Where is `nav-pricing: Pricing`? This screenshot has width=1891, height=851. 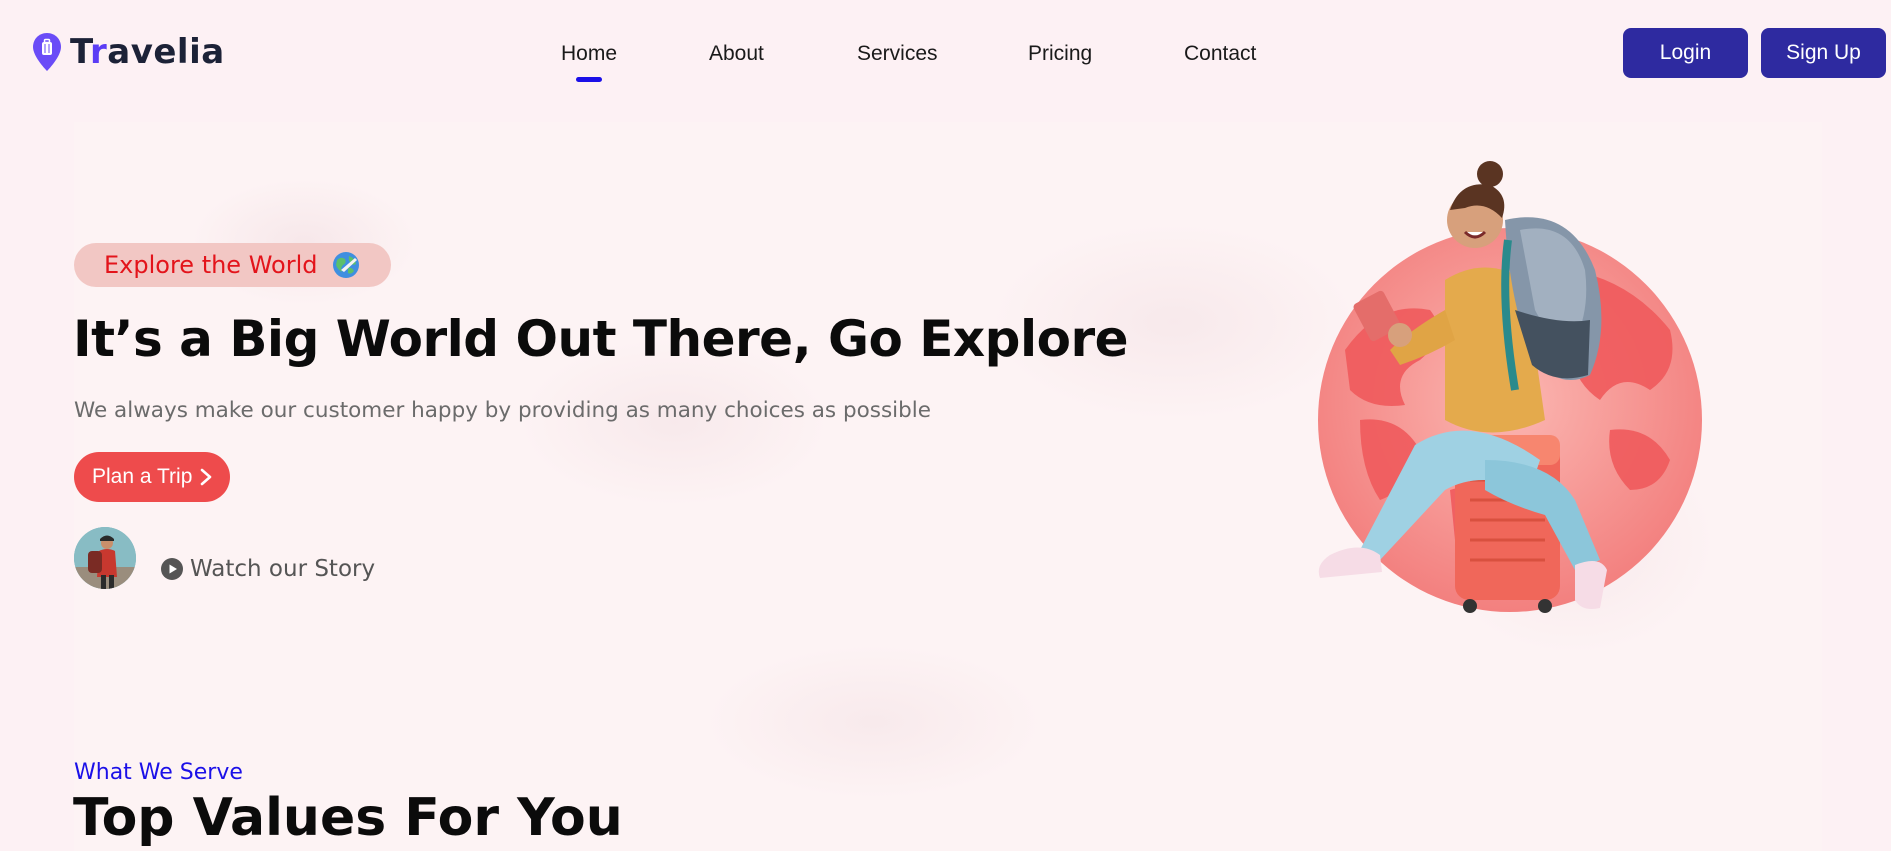
nav-pricing: Pricing is located at coordinates (1060, 54).